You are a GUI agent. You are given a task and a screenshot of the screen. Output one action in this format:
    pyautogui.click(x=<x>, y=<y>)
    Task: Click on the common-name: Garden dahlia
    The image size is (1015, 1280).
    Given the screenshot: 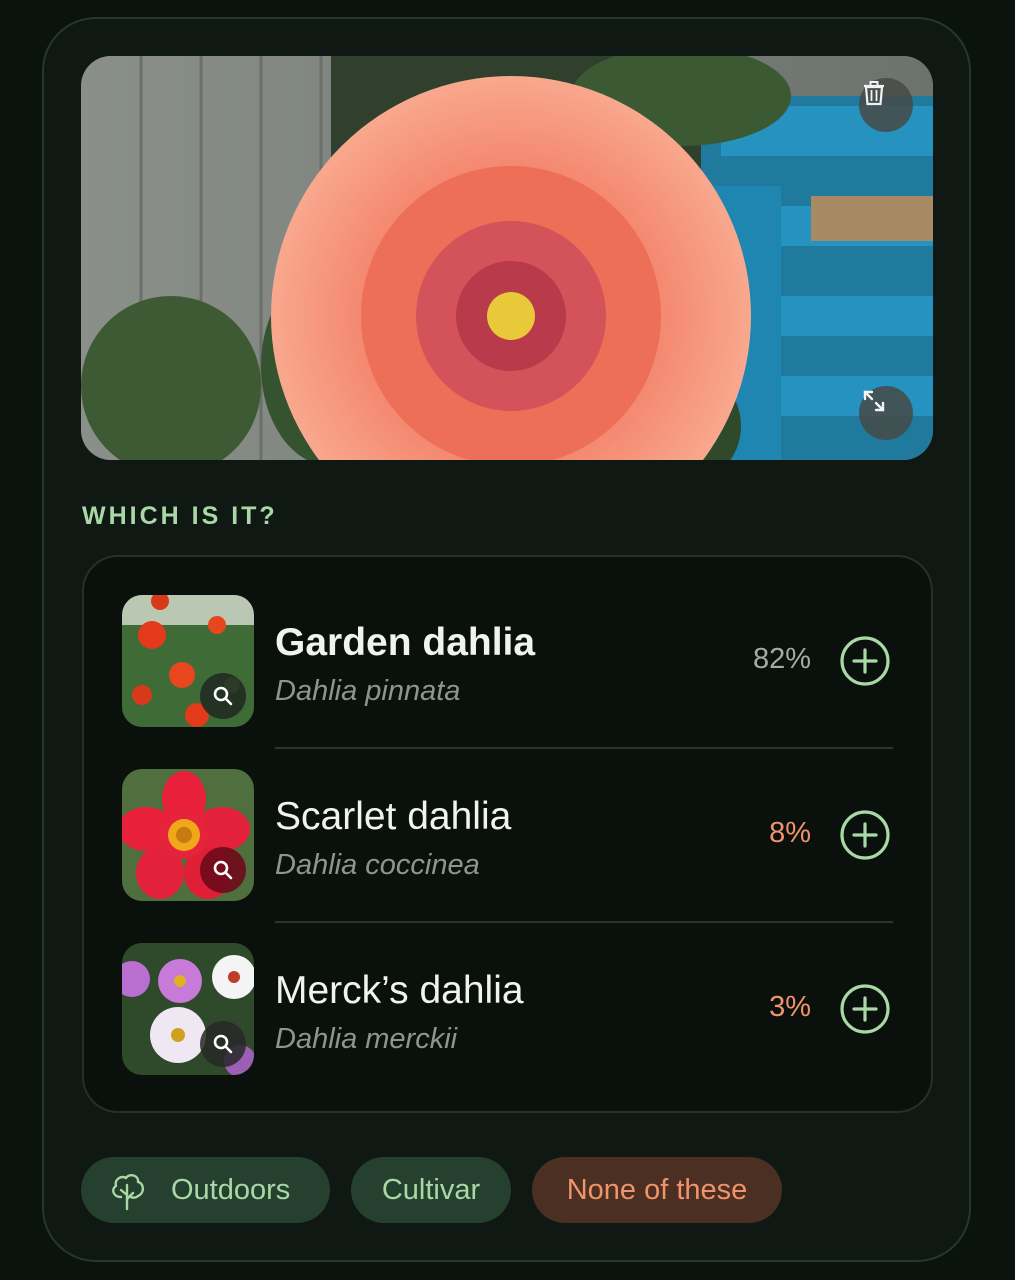 What is the action you would take?
    pyautogui.click(x=405, y=642)
    